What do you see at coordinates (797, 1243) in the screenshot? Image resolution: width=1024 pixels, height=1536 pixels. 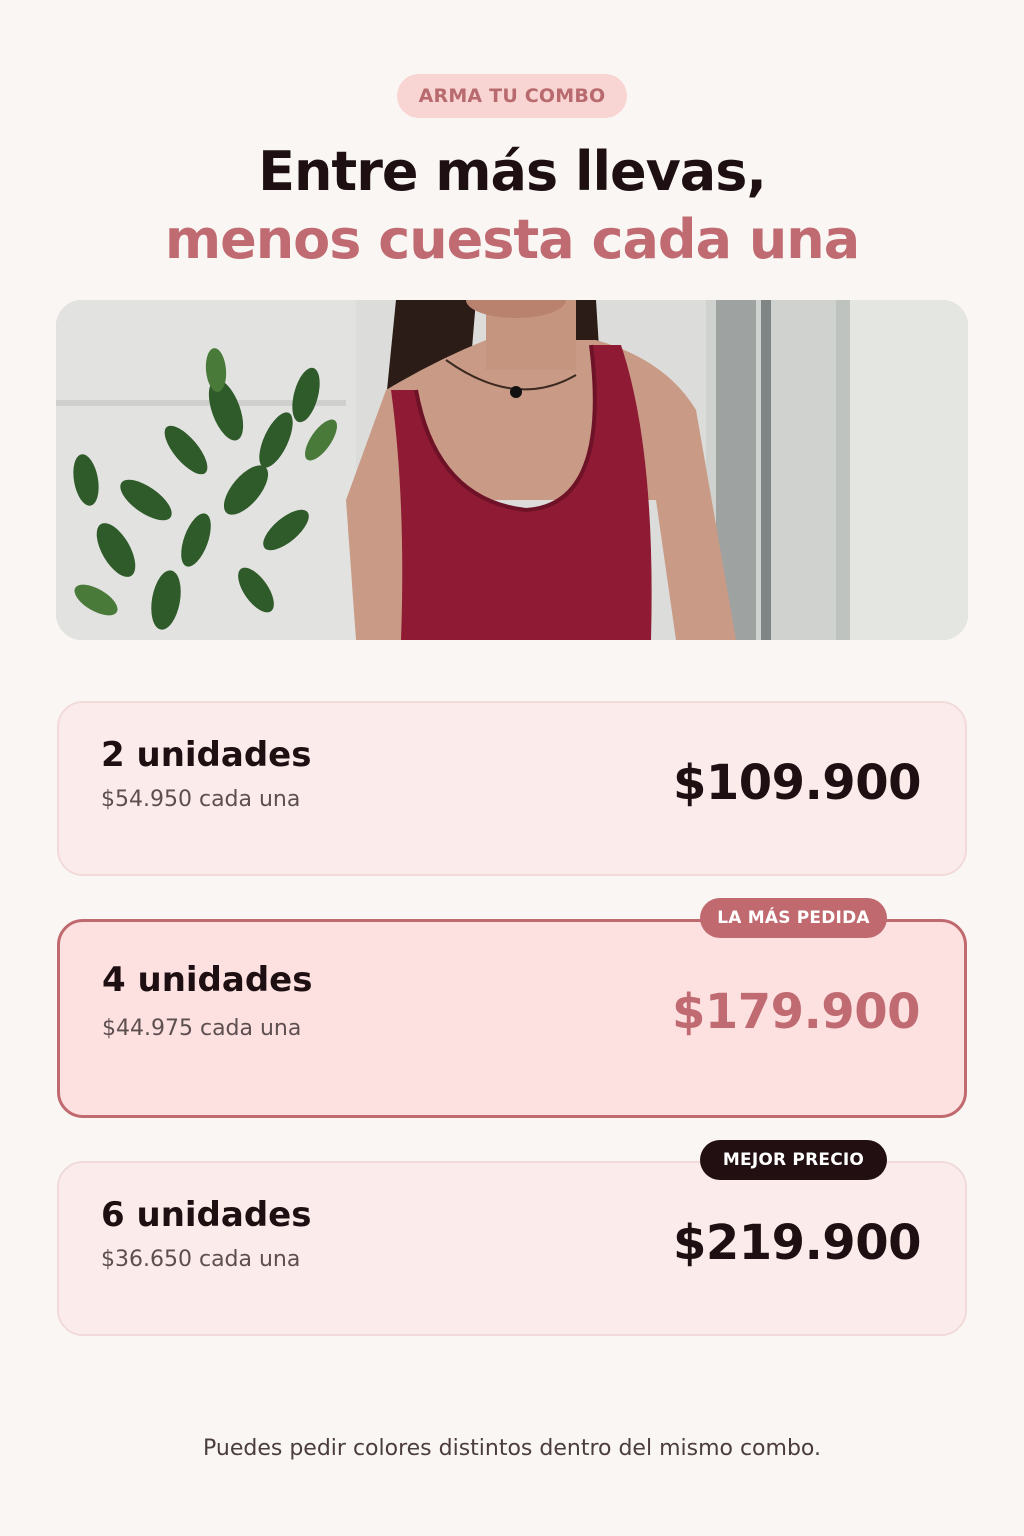 I see `combo-total-price: $219.900` at bounding box center [797, 1243].